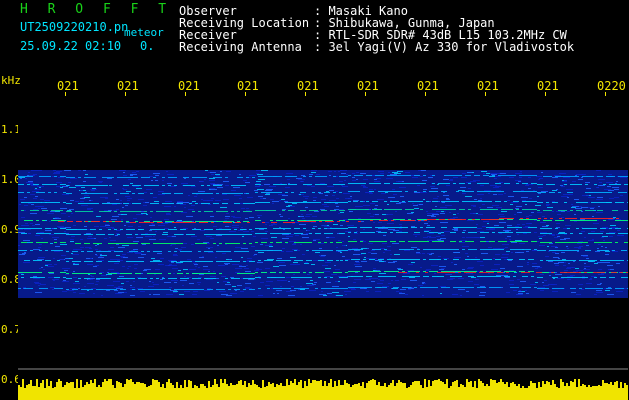 The height and width of the screenshot is (400, 629). What do you see at coordinates (444, 47) in the screenshot?
I see `antenna-value: : 3el Yagi(V) Az 330 for Vladivostok` at bounding box center [444, 47].